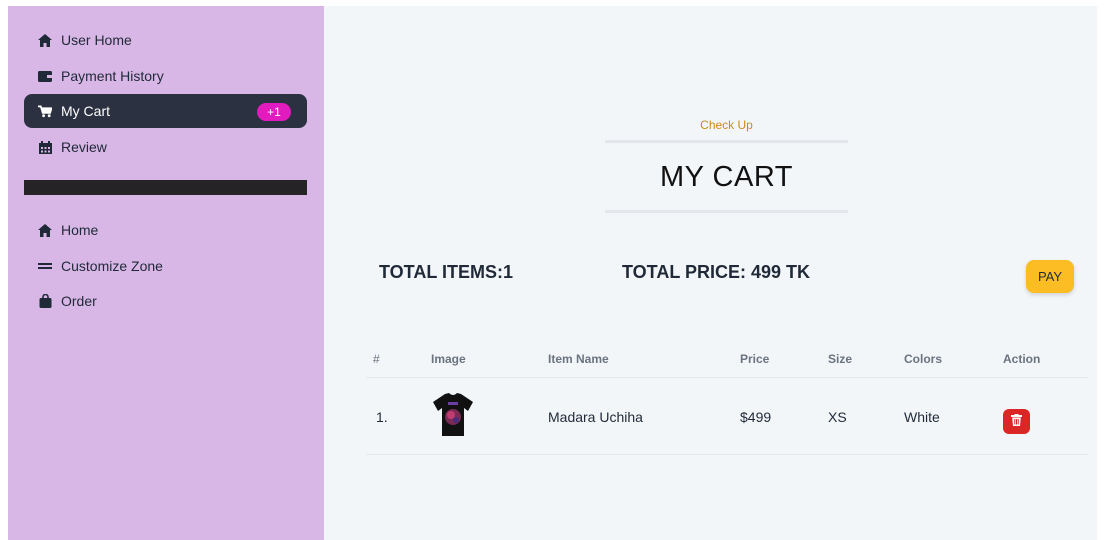  Describe the element at coordinates (448, 359) in the screenshot. I see `column-header-image: Image` at that location.